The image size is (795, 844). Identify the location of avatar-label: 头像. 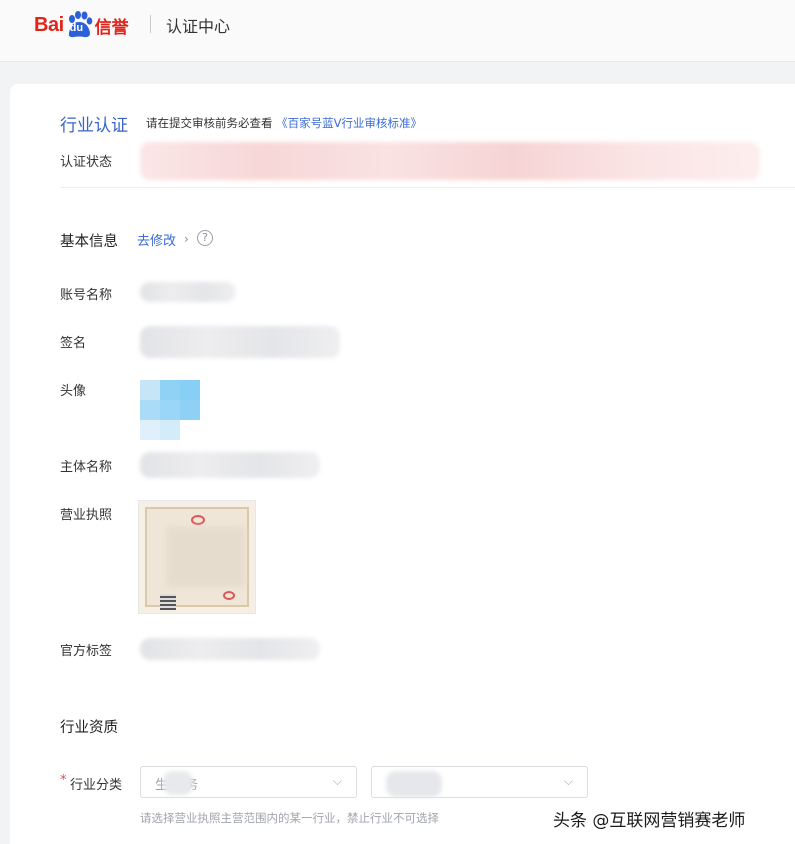
(73, 391).